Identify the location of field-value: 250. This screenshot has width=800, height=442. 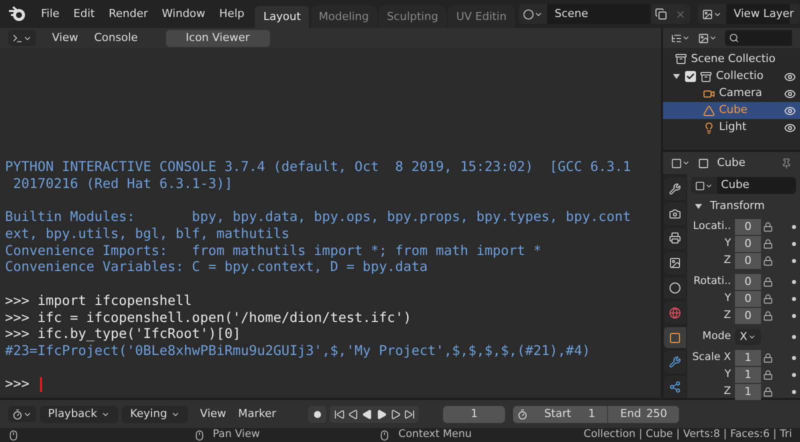
(657, 414).